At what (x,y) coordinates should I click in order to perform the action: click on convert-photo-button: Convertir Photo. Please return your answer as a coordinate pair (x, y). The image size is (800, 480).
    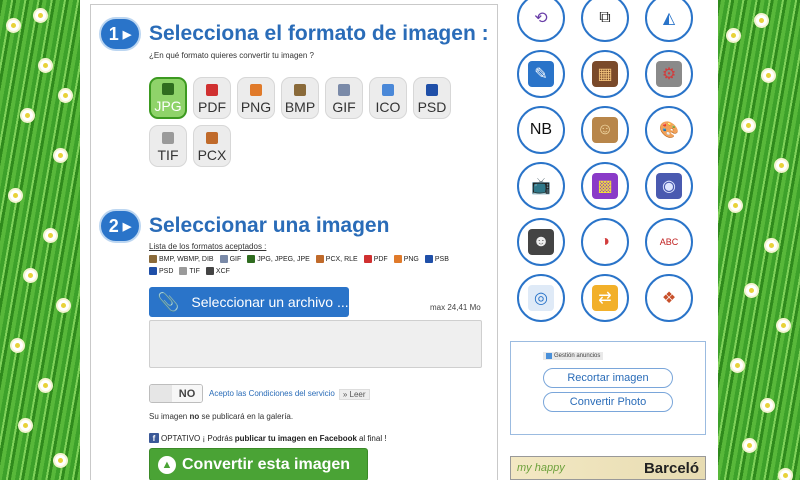
    Looking at the image, I should click on (608, 402).